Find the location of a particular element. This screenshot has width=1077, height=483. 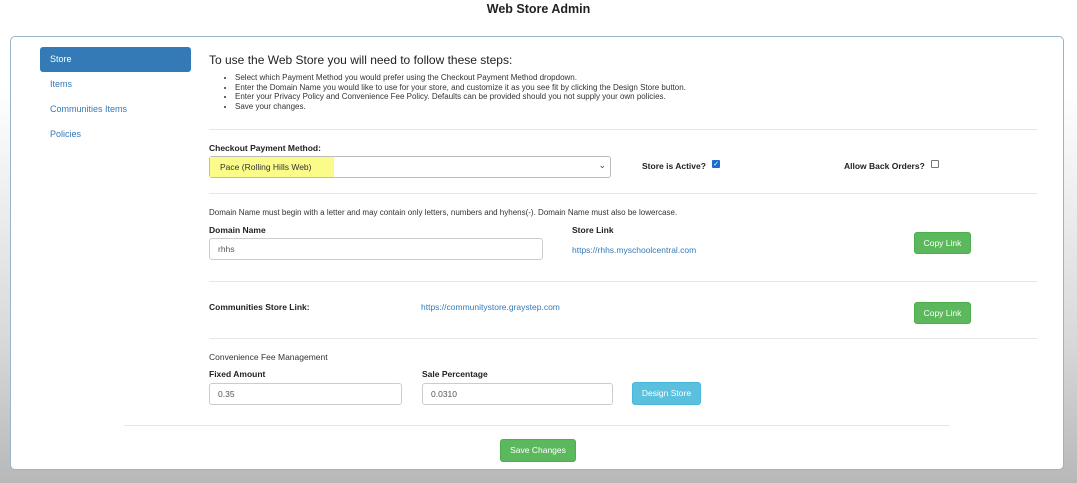

back-orders-label: Allow Back Orders? is located at coordinates (884, 166).